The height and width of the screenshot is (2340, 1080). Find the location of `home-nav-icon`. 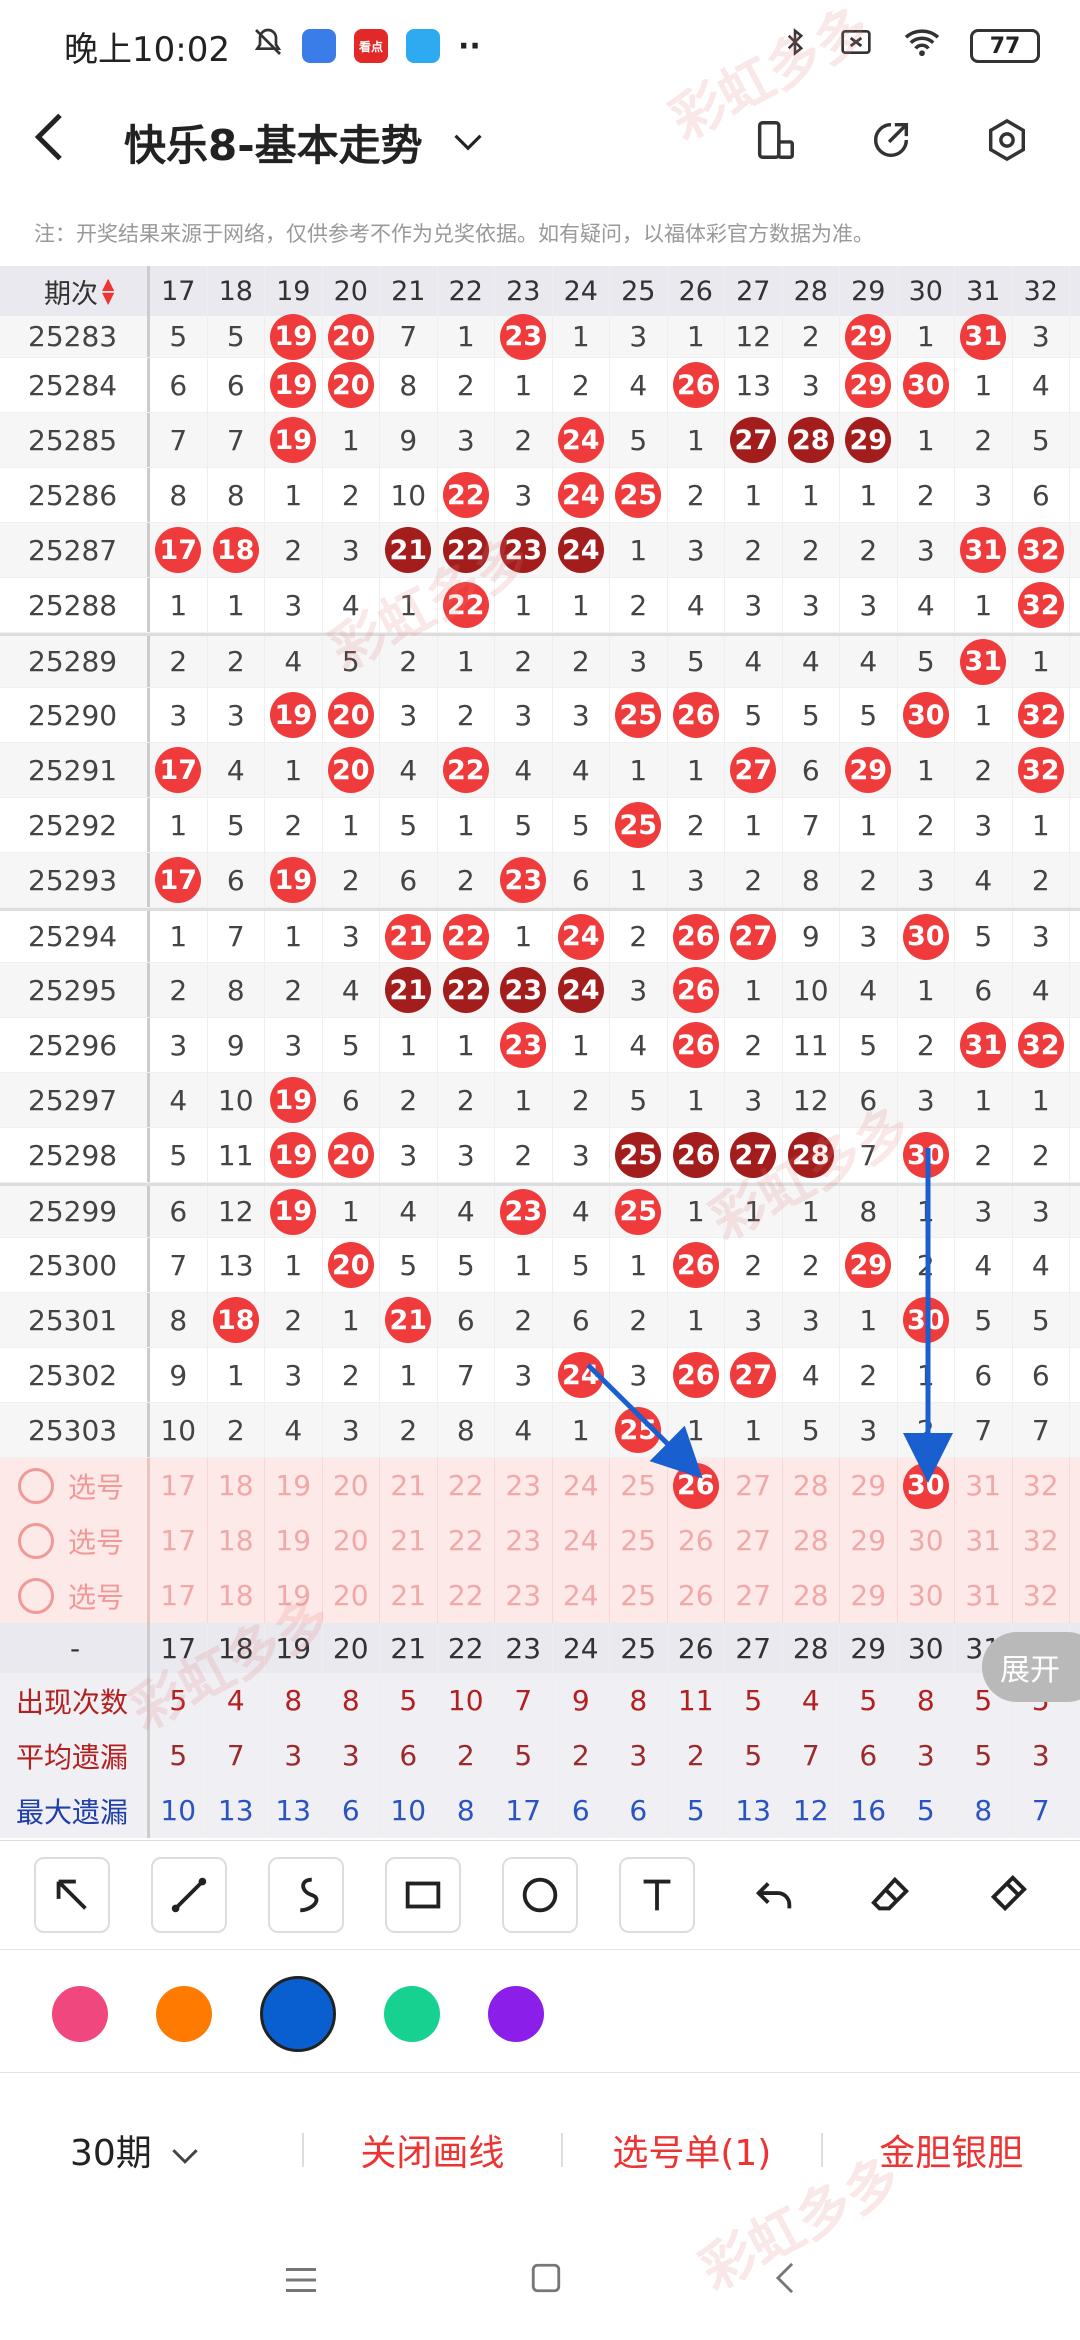

home-nav-icon is located at coordinates (546, 2280).